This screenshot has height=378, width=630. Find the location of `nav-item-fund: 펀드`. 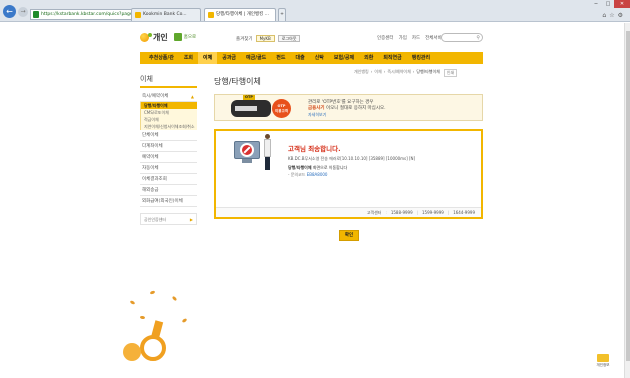

nav-item-fund: 펀드 is located at coordinates (280, 58).